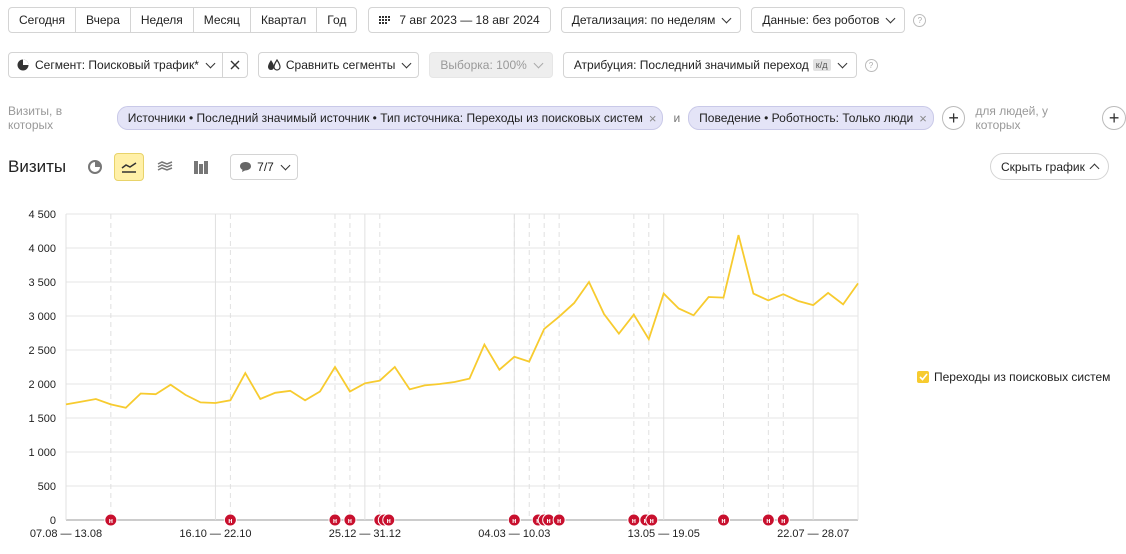  Describe the element at coordinates (245, 167) in the screenshot. I see `comment-icon` at that location.